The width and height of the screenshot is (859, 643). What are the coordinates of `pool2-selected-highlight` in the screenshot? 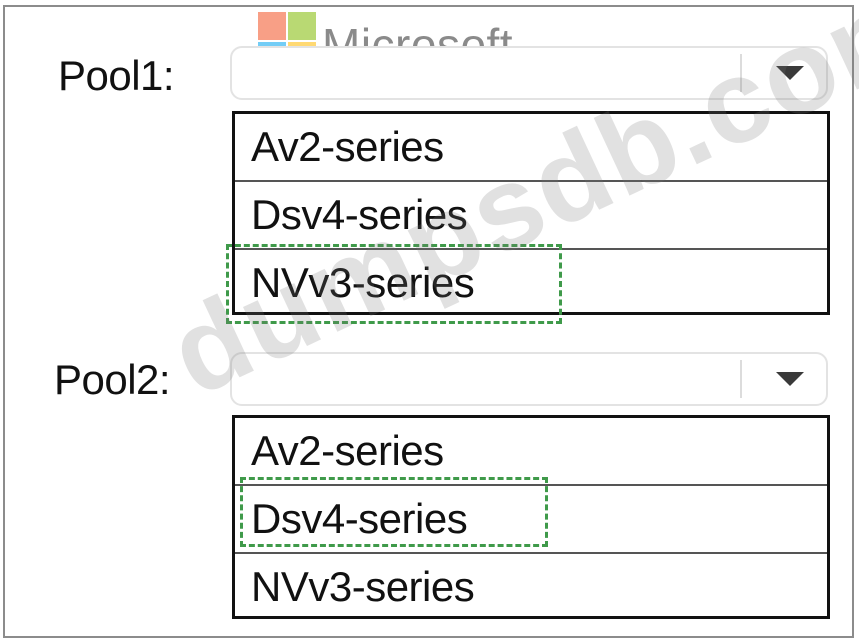 It's located at (394, 512).